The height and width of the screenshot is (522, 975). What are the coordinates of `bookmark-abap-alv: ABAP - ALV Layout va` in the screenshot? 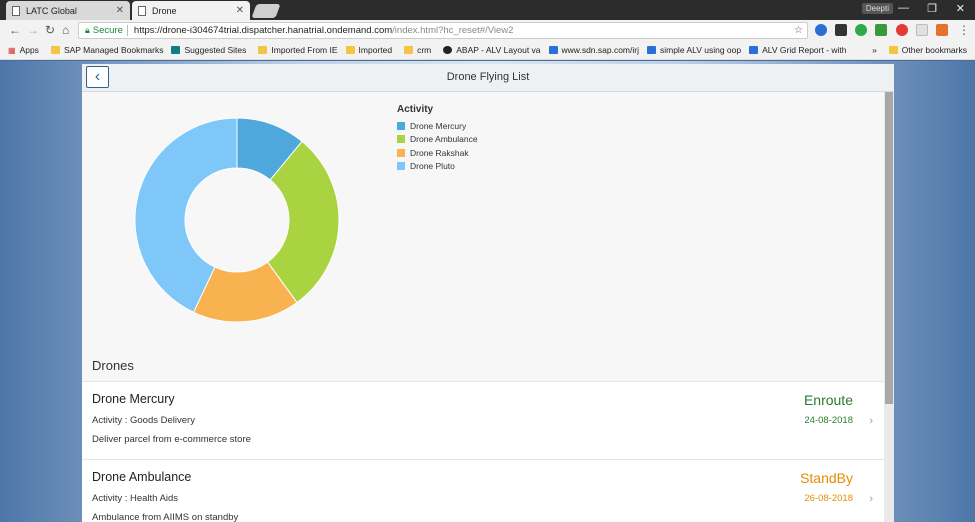 It's located at (492, 50).